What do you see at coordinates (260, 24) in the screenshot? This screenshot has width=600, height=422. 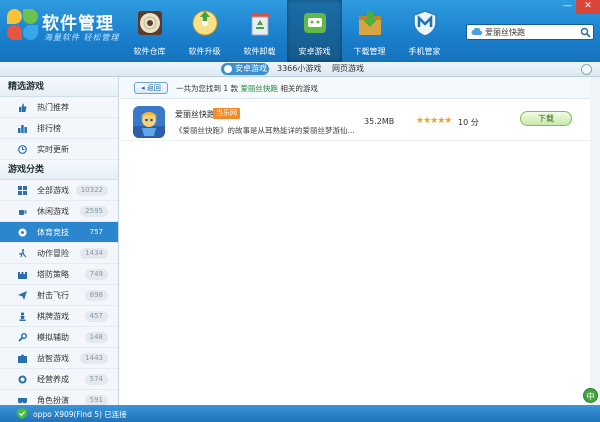 I see `recycle-bin-icon` at bounding box center [260, 24].